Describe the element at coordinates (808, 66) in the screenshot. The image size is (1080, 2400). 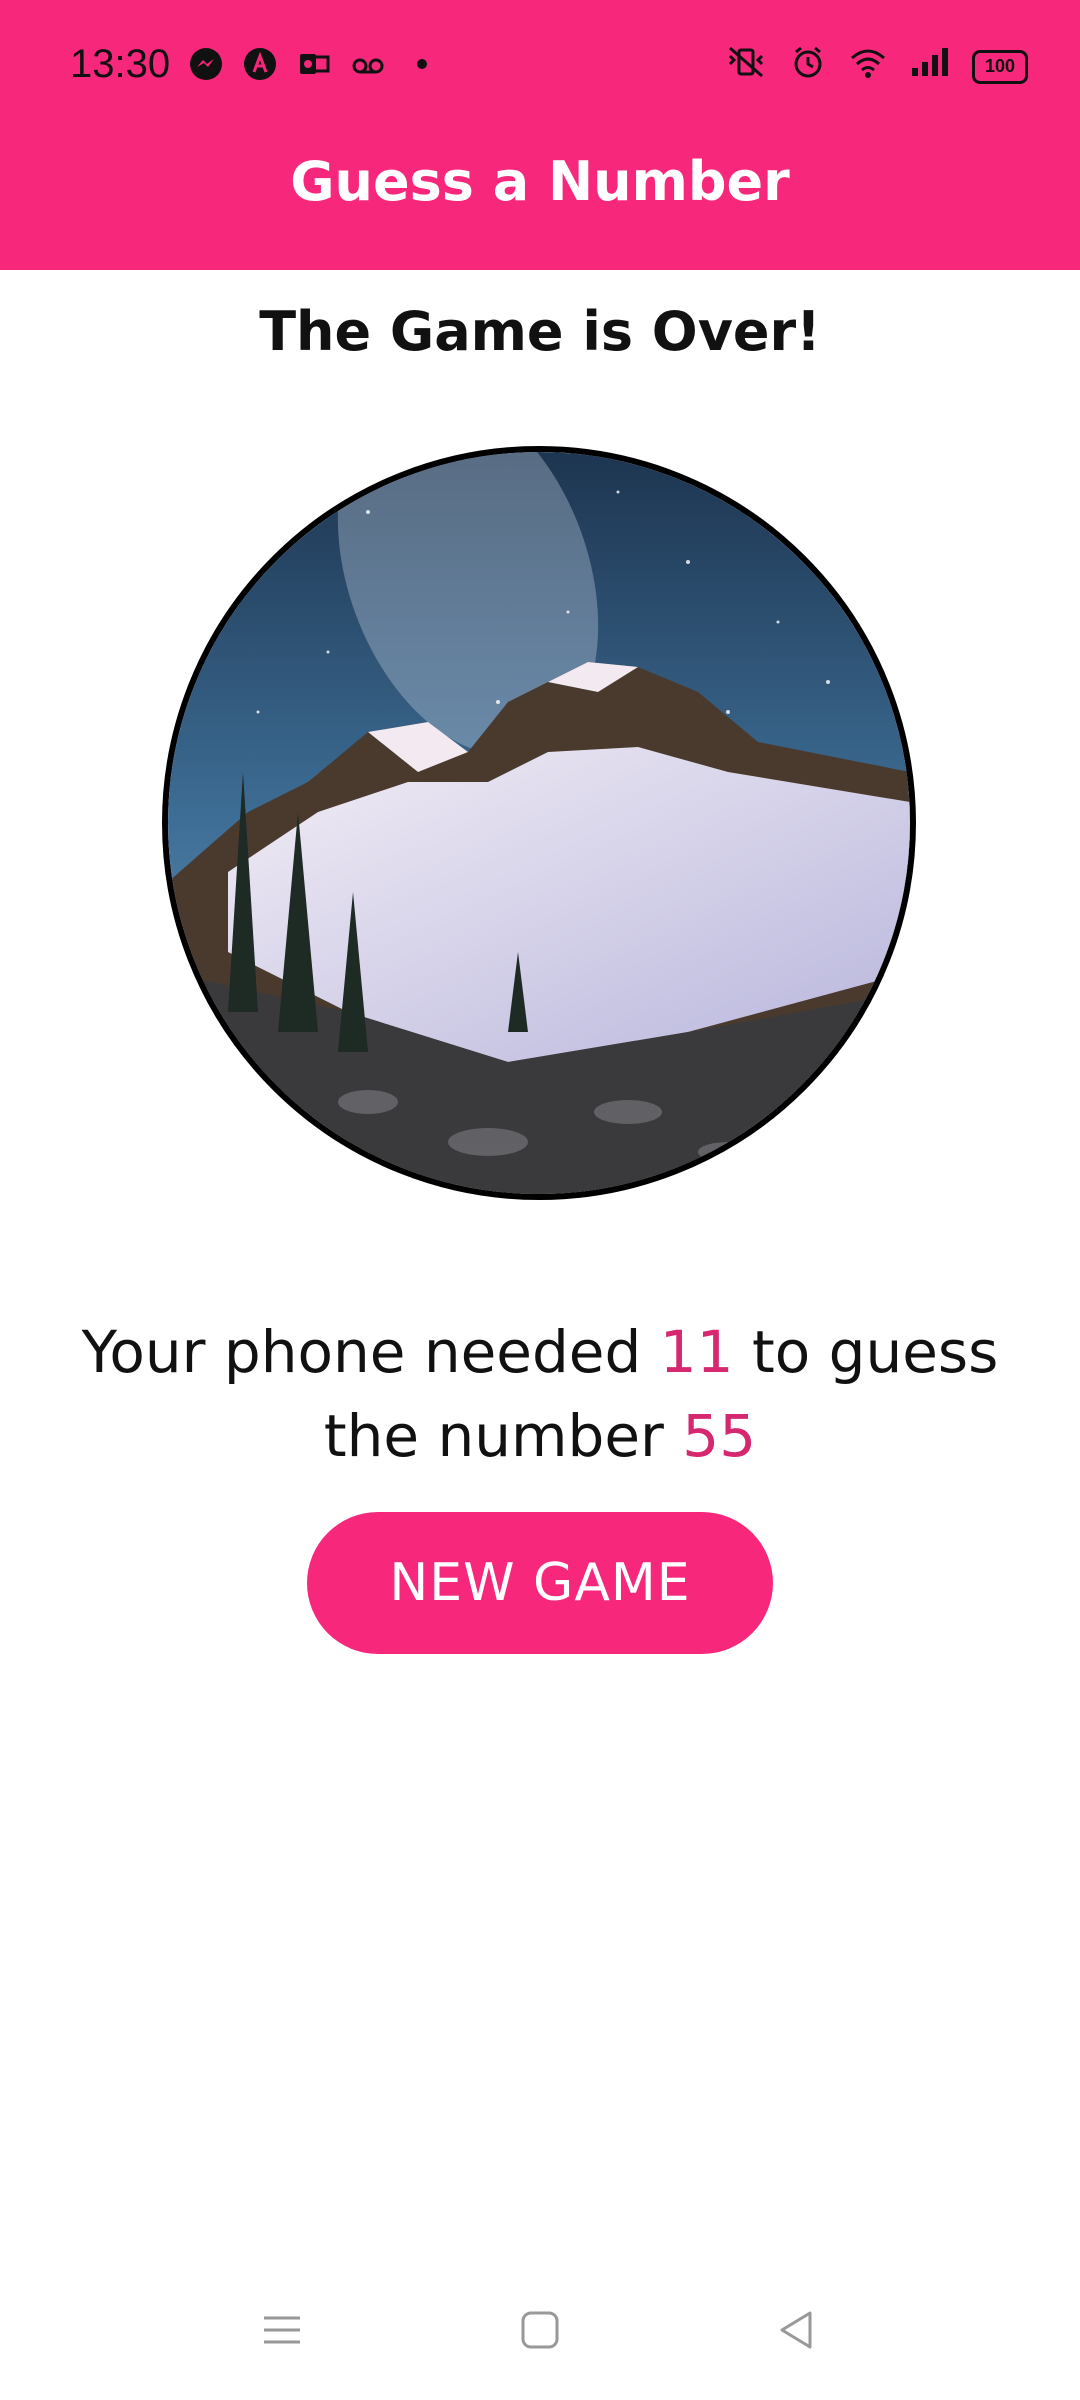
I see `alarm-icon` at that location.